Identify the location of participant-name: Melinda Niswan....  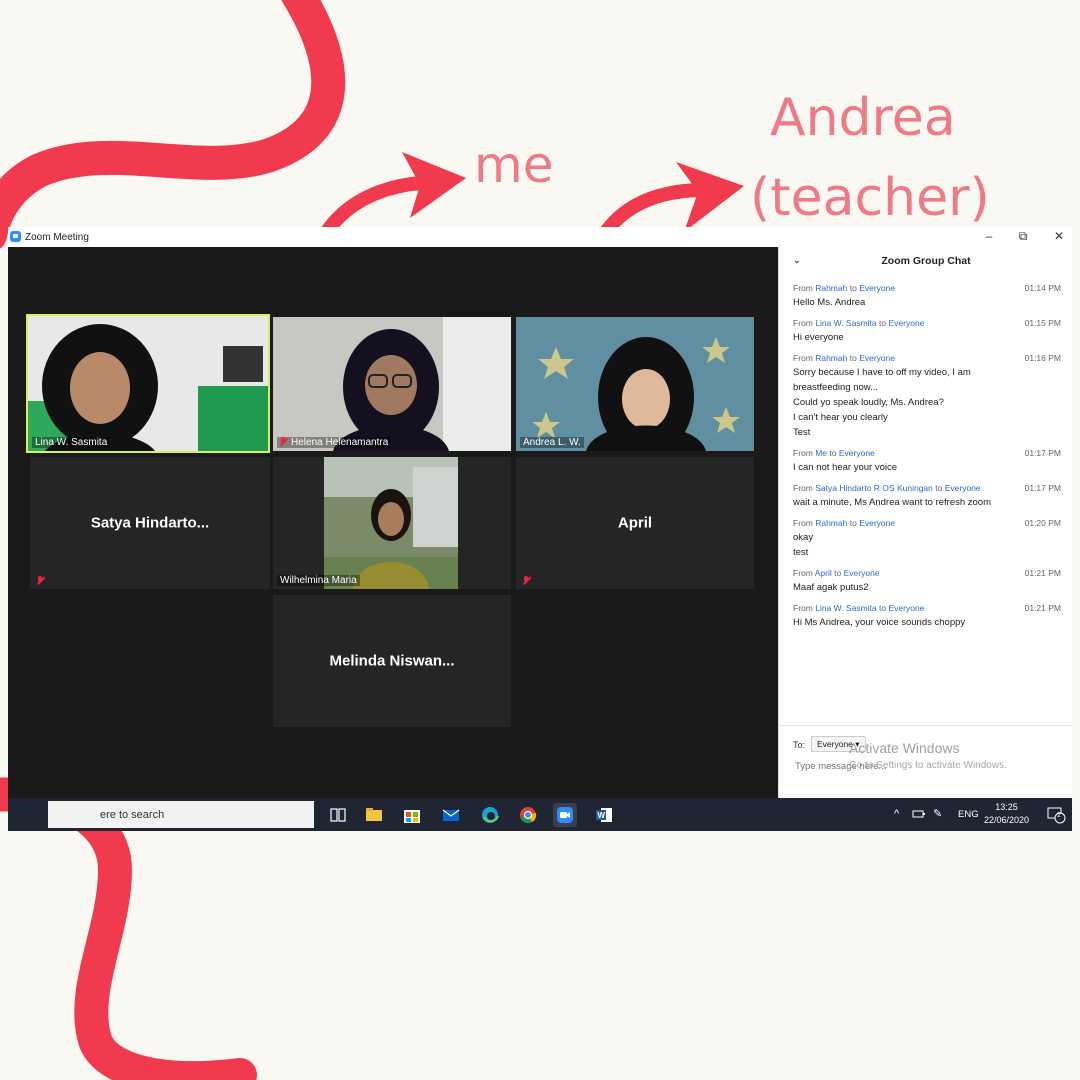
(392, 661).